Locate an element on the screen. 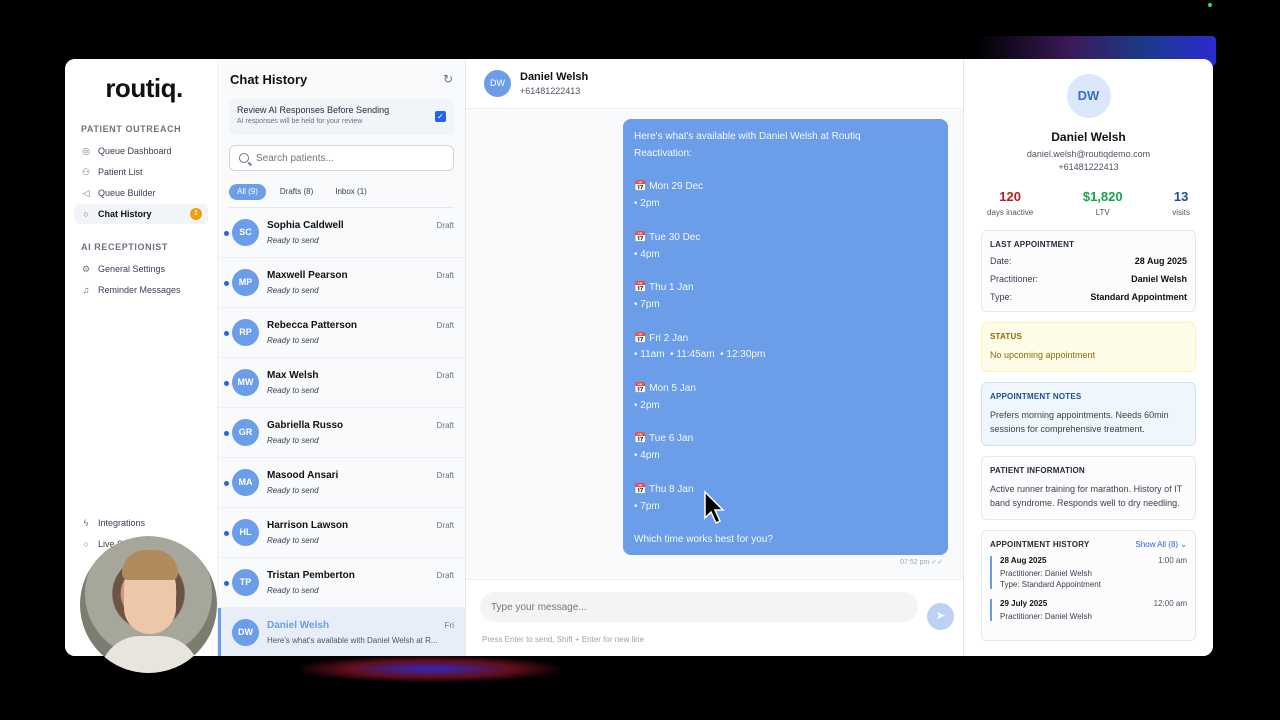 The width and height of the screenshot is (1280, 720). message-line: Which time works best for you? is located at coordinates (703, 540).